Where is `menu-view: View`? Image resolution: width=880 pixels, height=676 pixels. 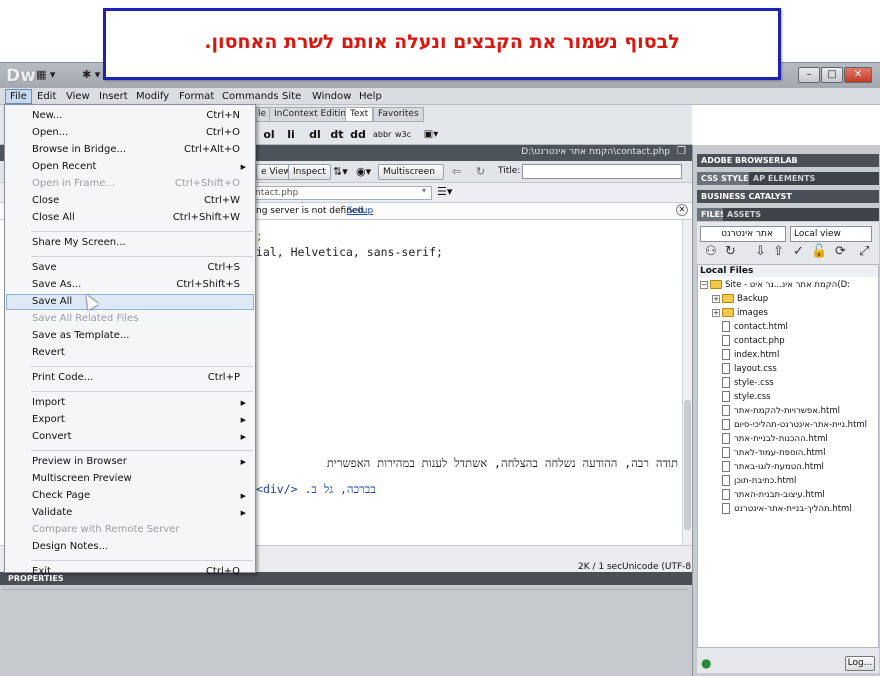 menu-view: View is located at coordinates (78, 96).